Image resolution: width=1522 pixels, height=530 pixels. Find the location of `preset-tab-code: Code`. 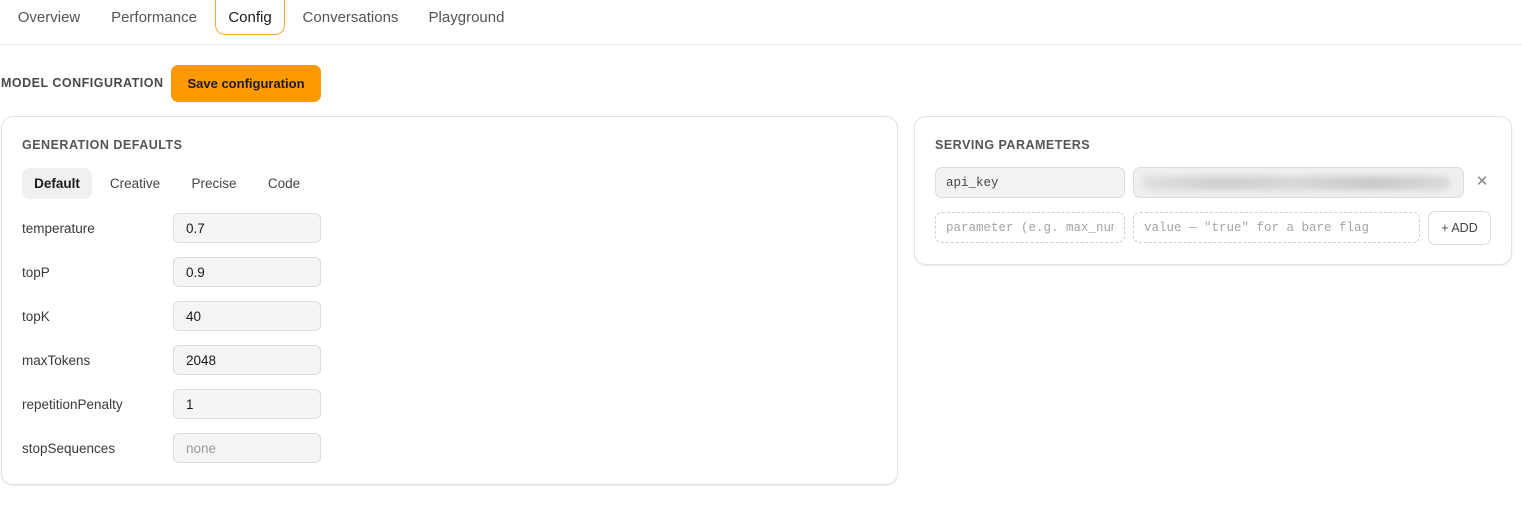

preset-tab-code: Code is located at coordinates (284, 183).